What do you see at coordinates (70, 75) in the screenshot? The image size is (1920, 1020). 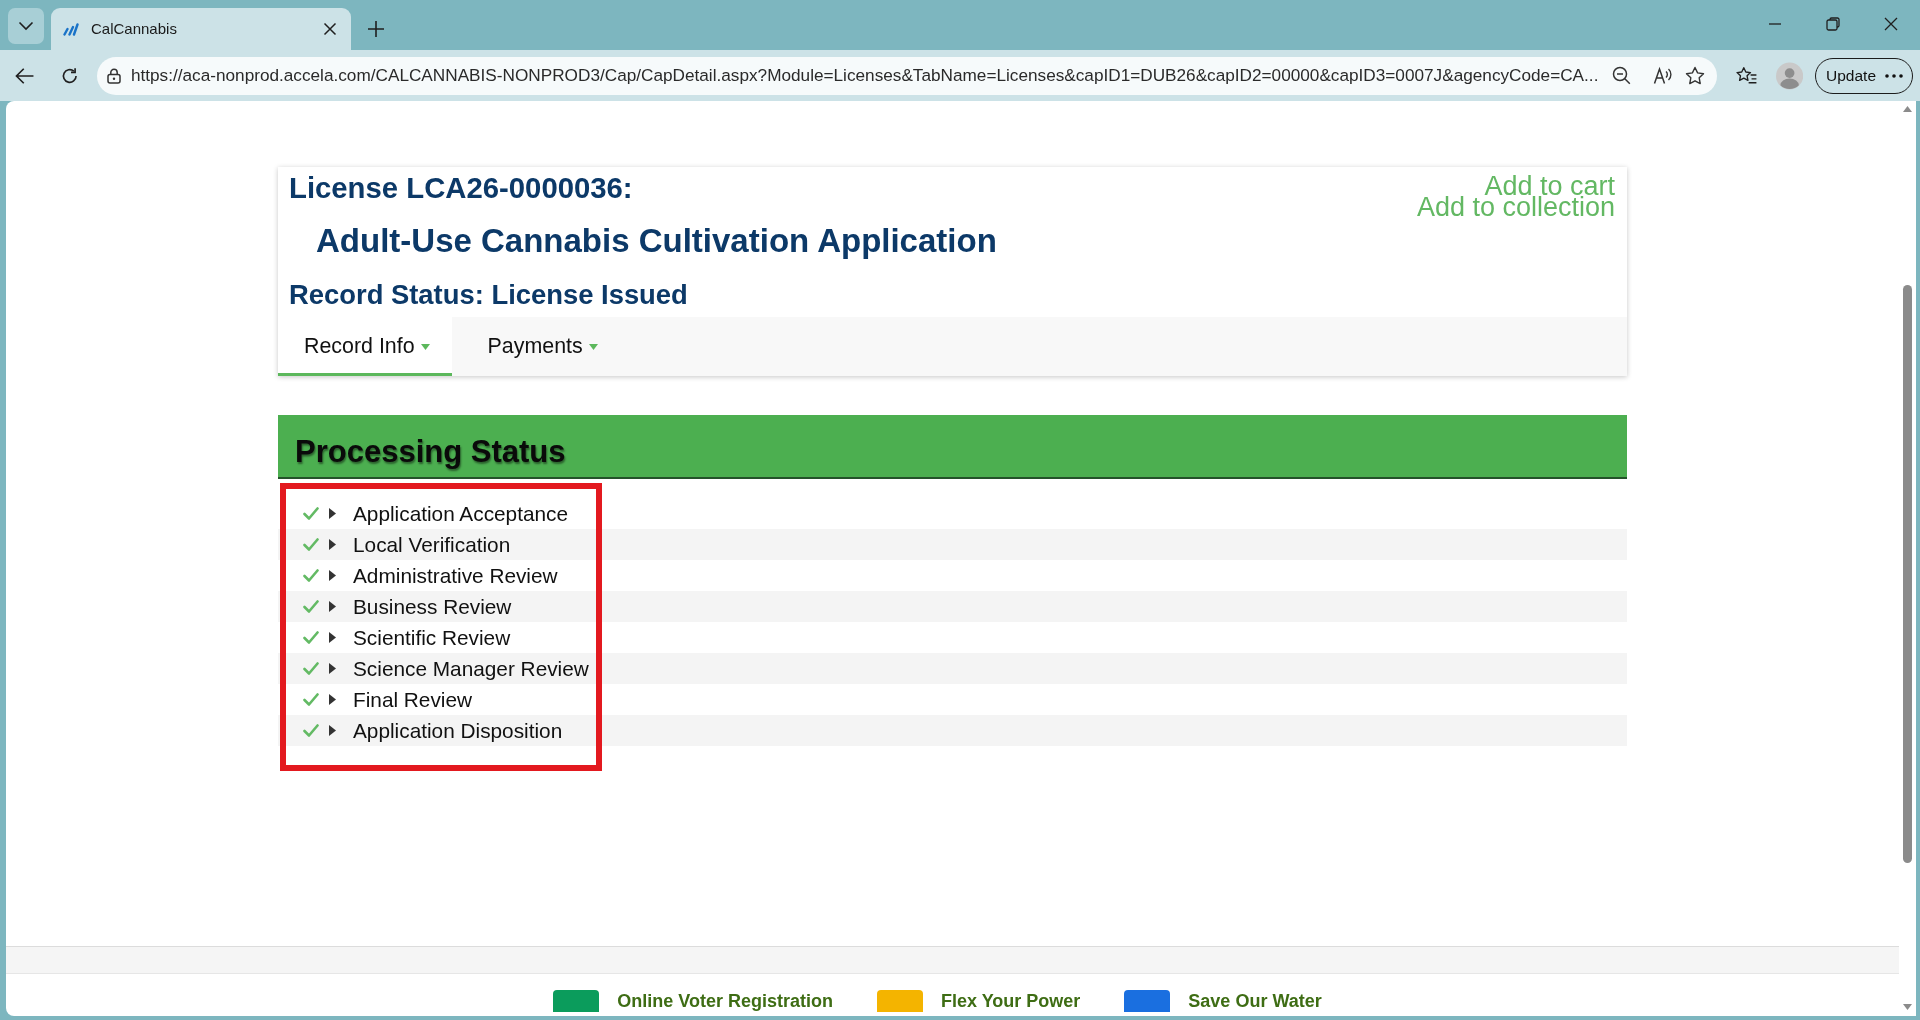 I see `reload-icon` at bounding box center [70, 75].